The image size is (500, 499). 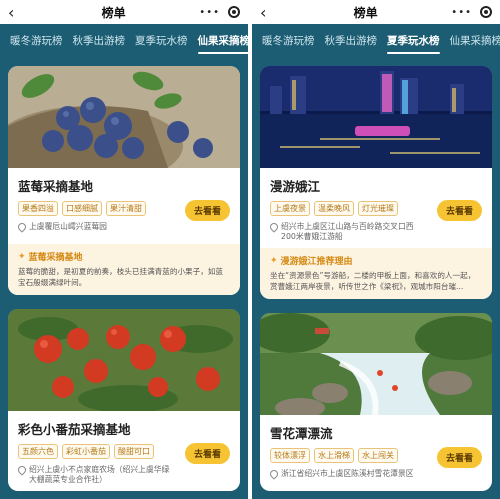 I want to click on tag: 上虞夜景, so click(x=290, y=208).